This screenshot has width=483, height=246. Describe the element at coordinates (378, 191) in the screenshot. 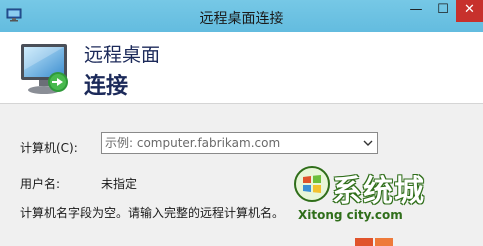

I see `watermark-text: 系统城` at that location.